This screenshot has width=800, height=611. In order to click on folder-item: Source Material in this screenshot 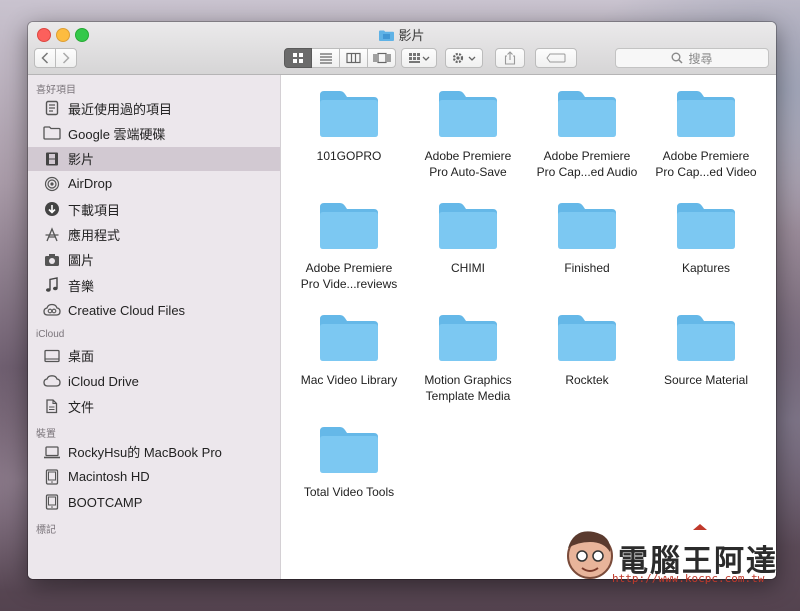, I will do `click(706, 350)`.